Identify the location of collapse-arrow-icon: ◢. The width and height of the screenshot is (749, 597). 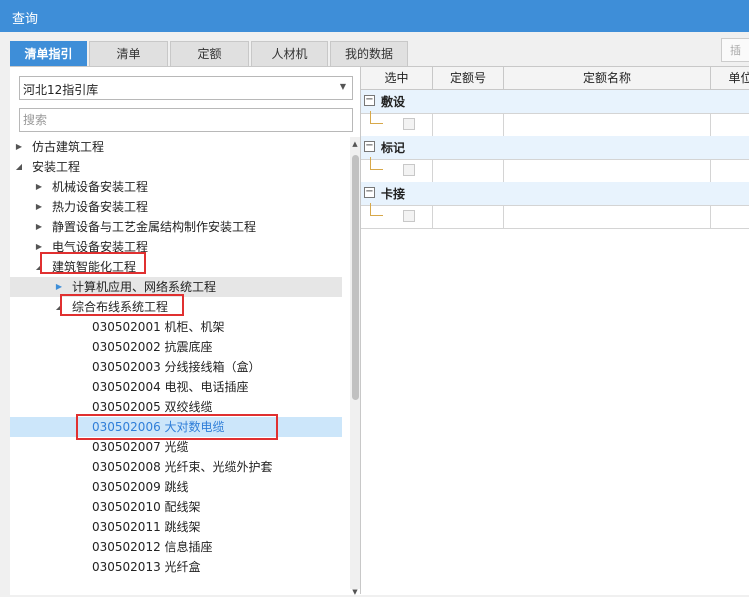
(19, 167).